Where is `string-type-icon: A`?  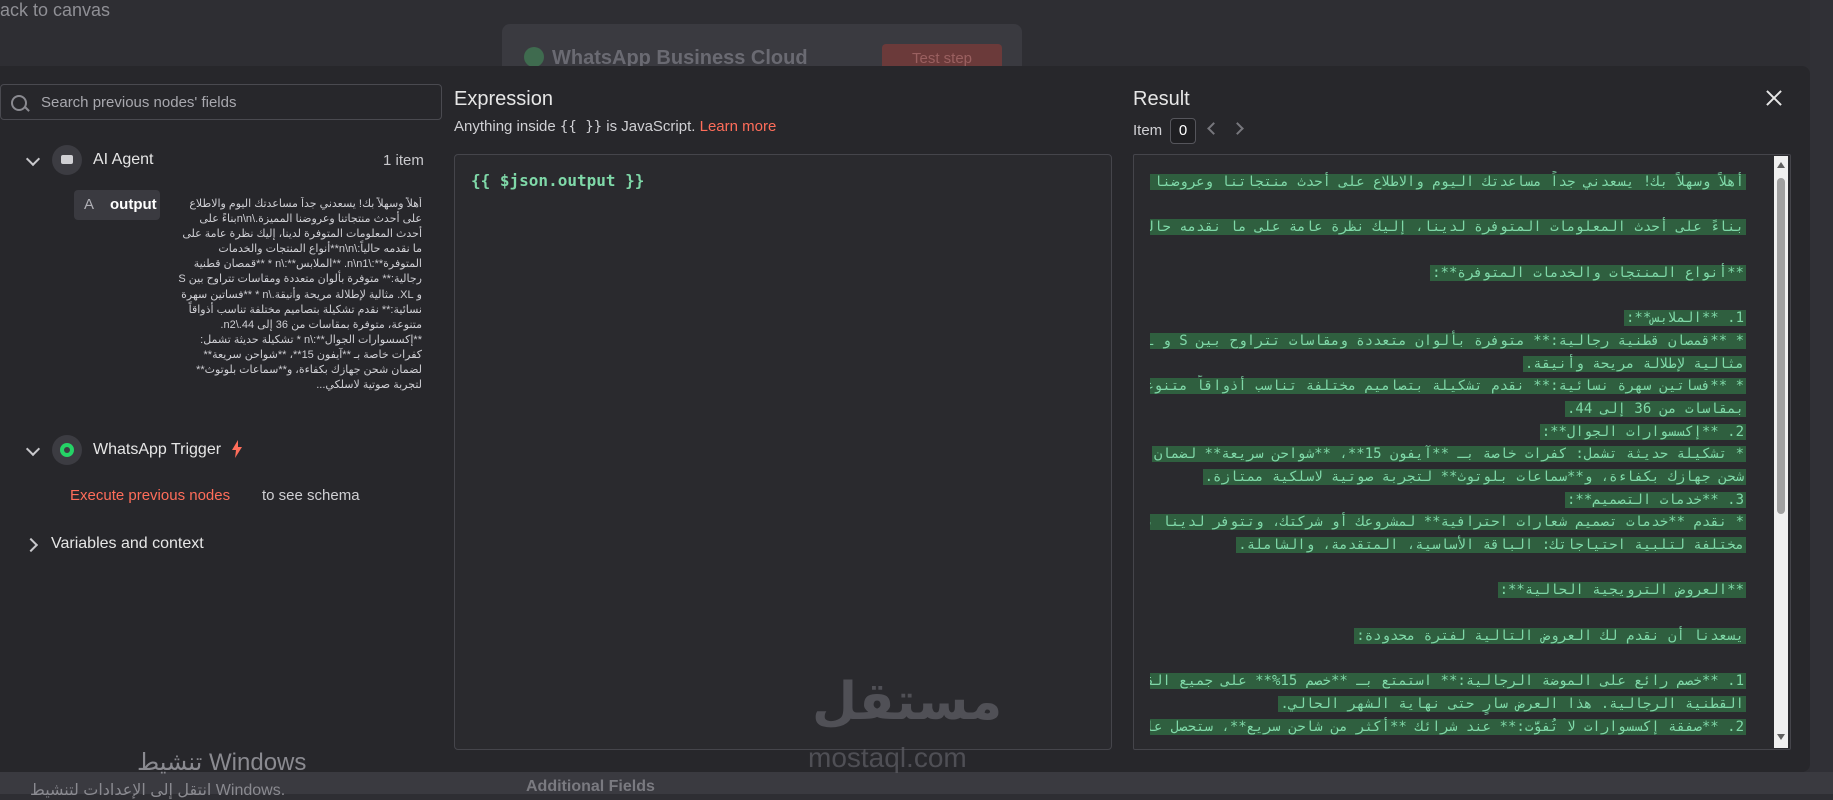 string-type-icon: A is located at coordinates (89, 204).